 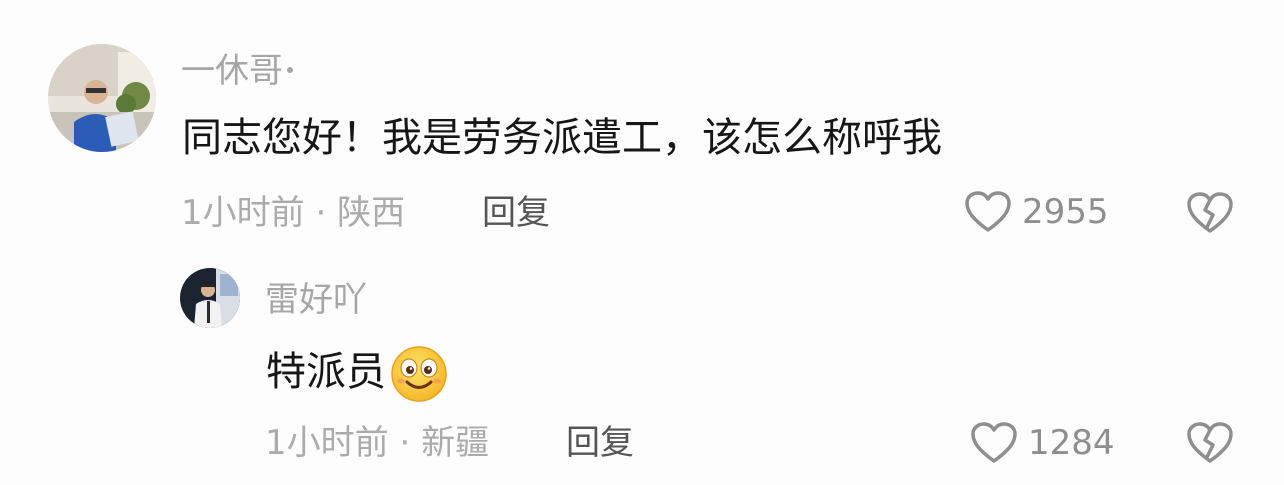 I want to click on location: 新疆, so click(x=455, y=443).